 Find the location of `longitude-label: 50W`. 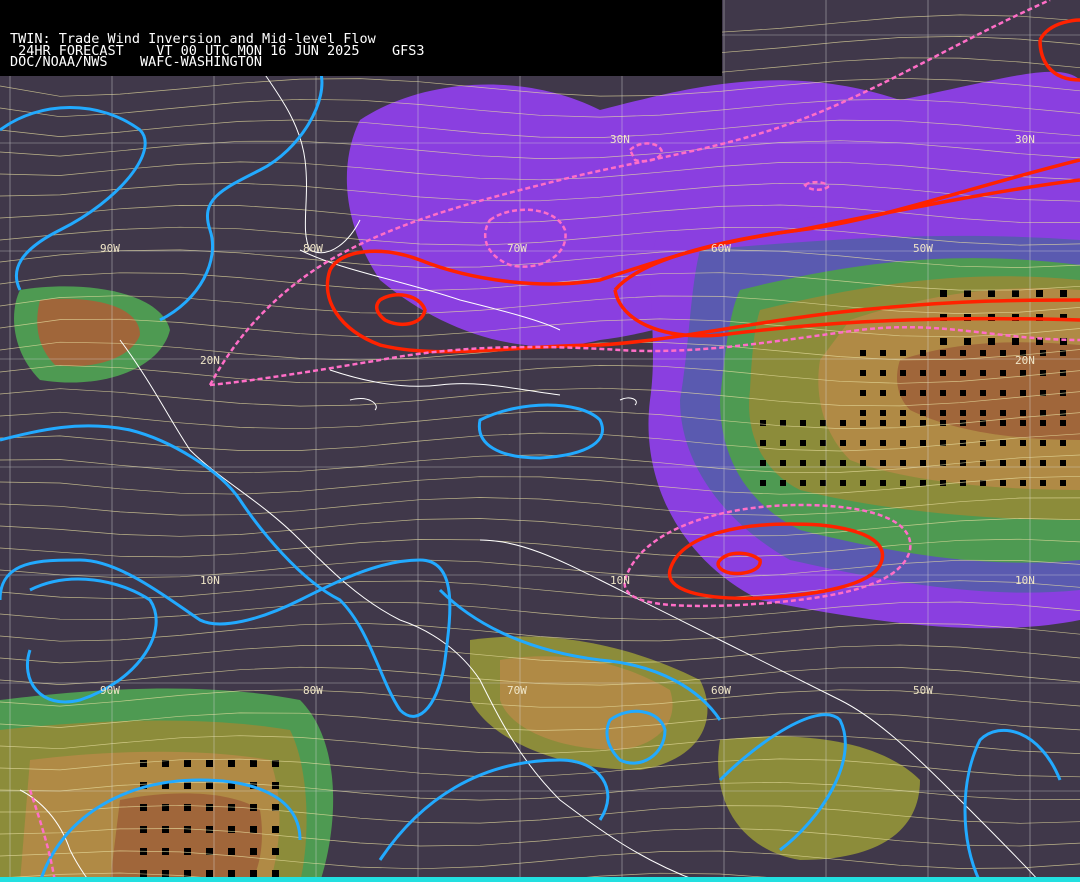

longitude-label: 50W is located at coordinates (923, 248).